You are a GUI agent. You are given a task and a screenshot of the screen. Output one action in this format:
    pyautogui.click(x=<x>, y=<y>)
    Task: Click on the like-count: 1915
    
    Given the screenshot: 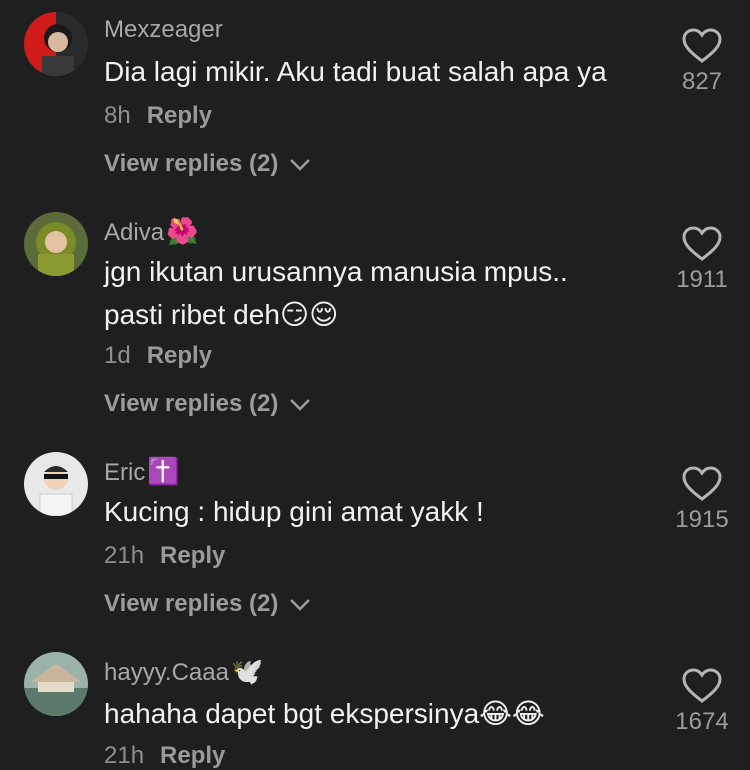 What is the action you would take?
    pyautogui.click(x=702, y=519)
    